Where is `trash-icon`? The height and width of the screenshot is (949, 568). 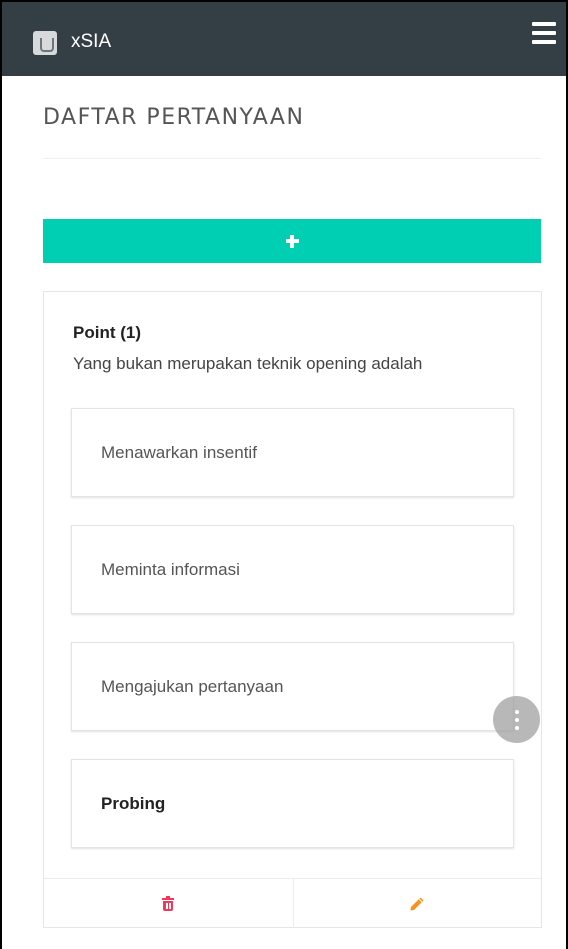
trash-icon is located at coordinates (168, 903).